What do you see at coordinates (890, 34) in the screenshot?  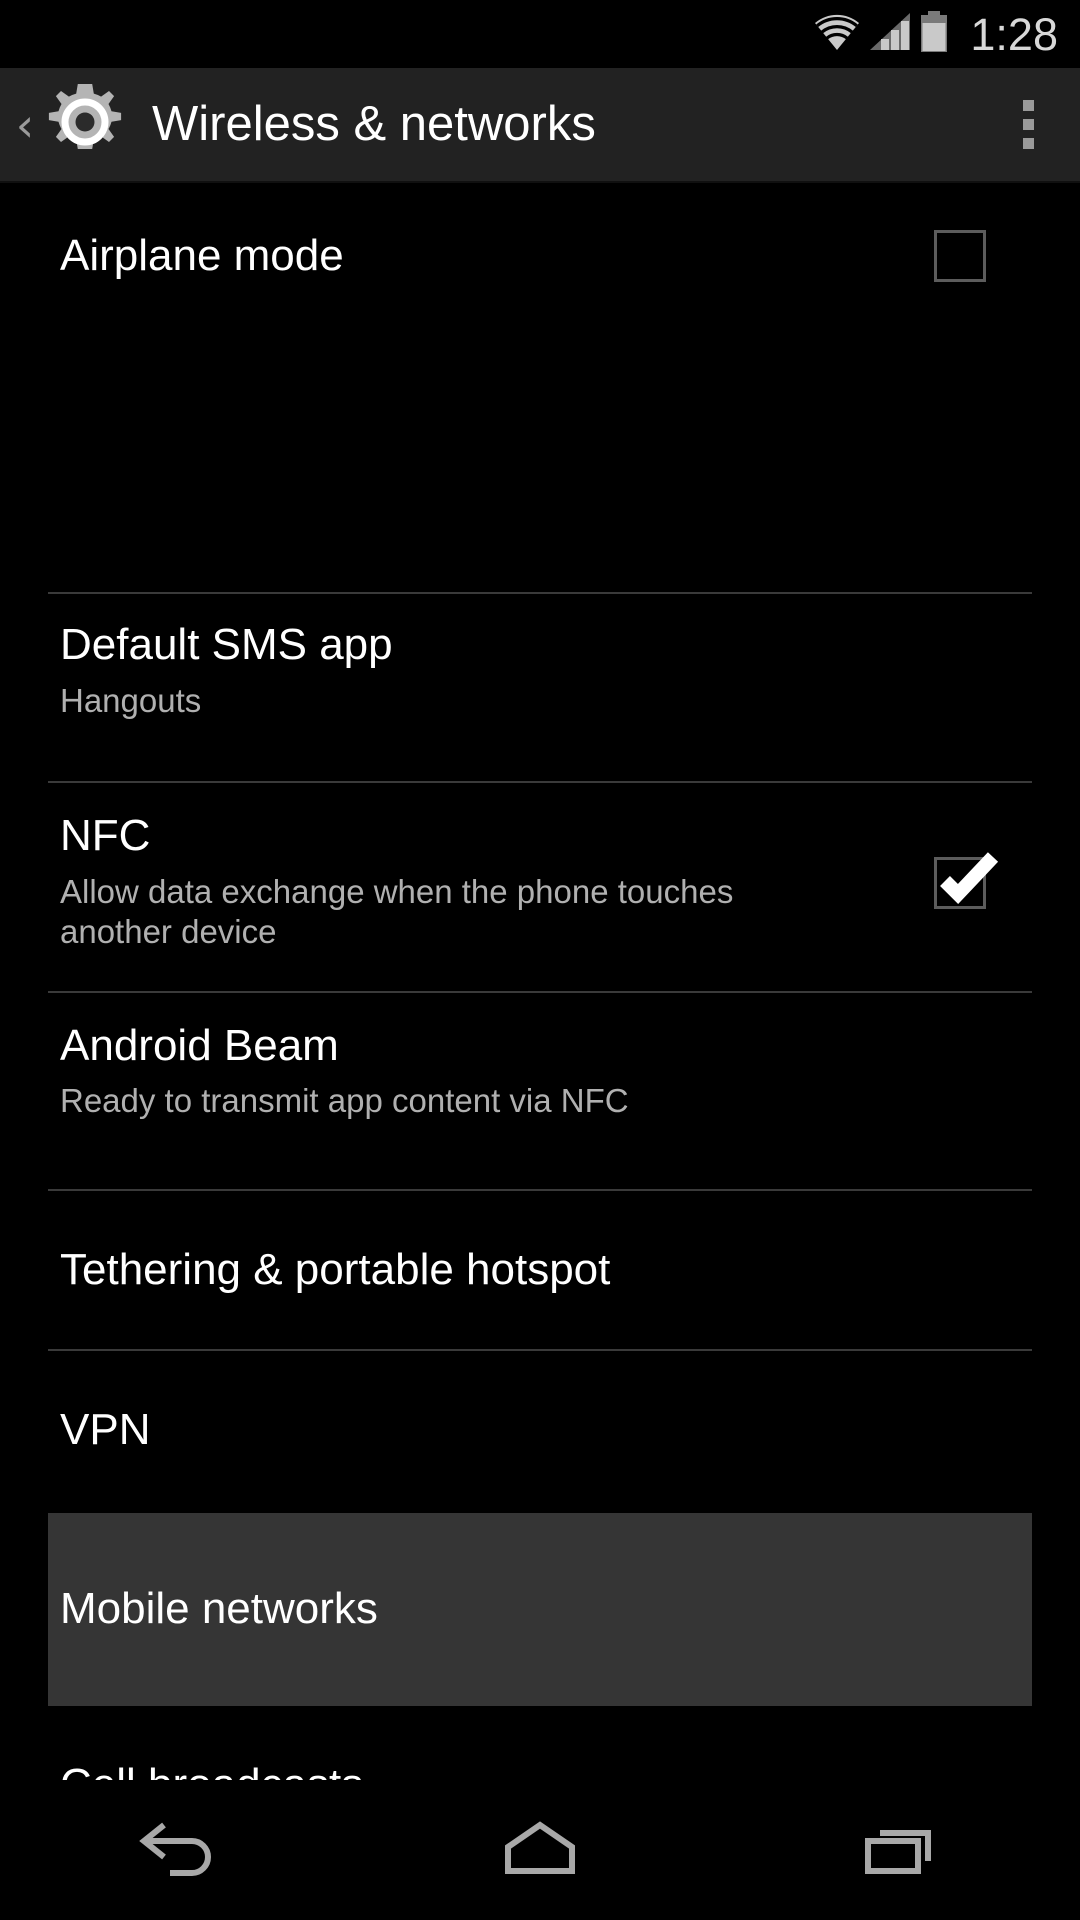 I see `cellular-signal-icon` at bounding box center [890, 34].